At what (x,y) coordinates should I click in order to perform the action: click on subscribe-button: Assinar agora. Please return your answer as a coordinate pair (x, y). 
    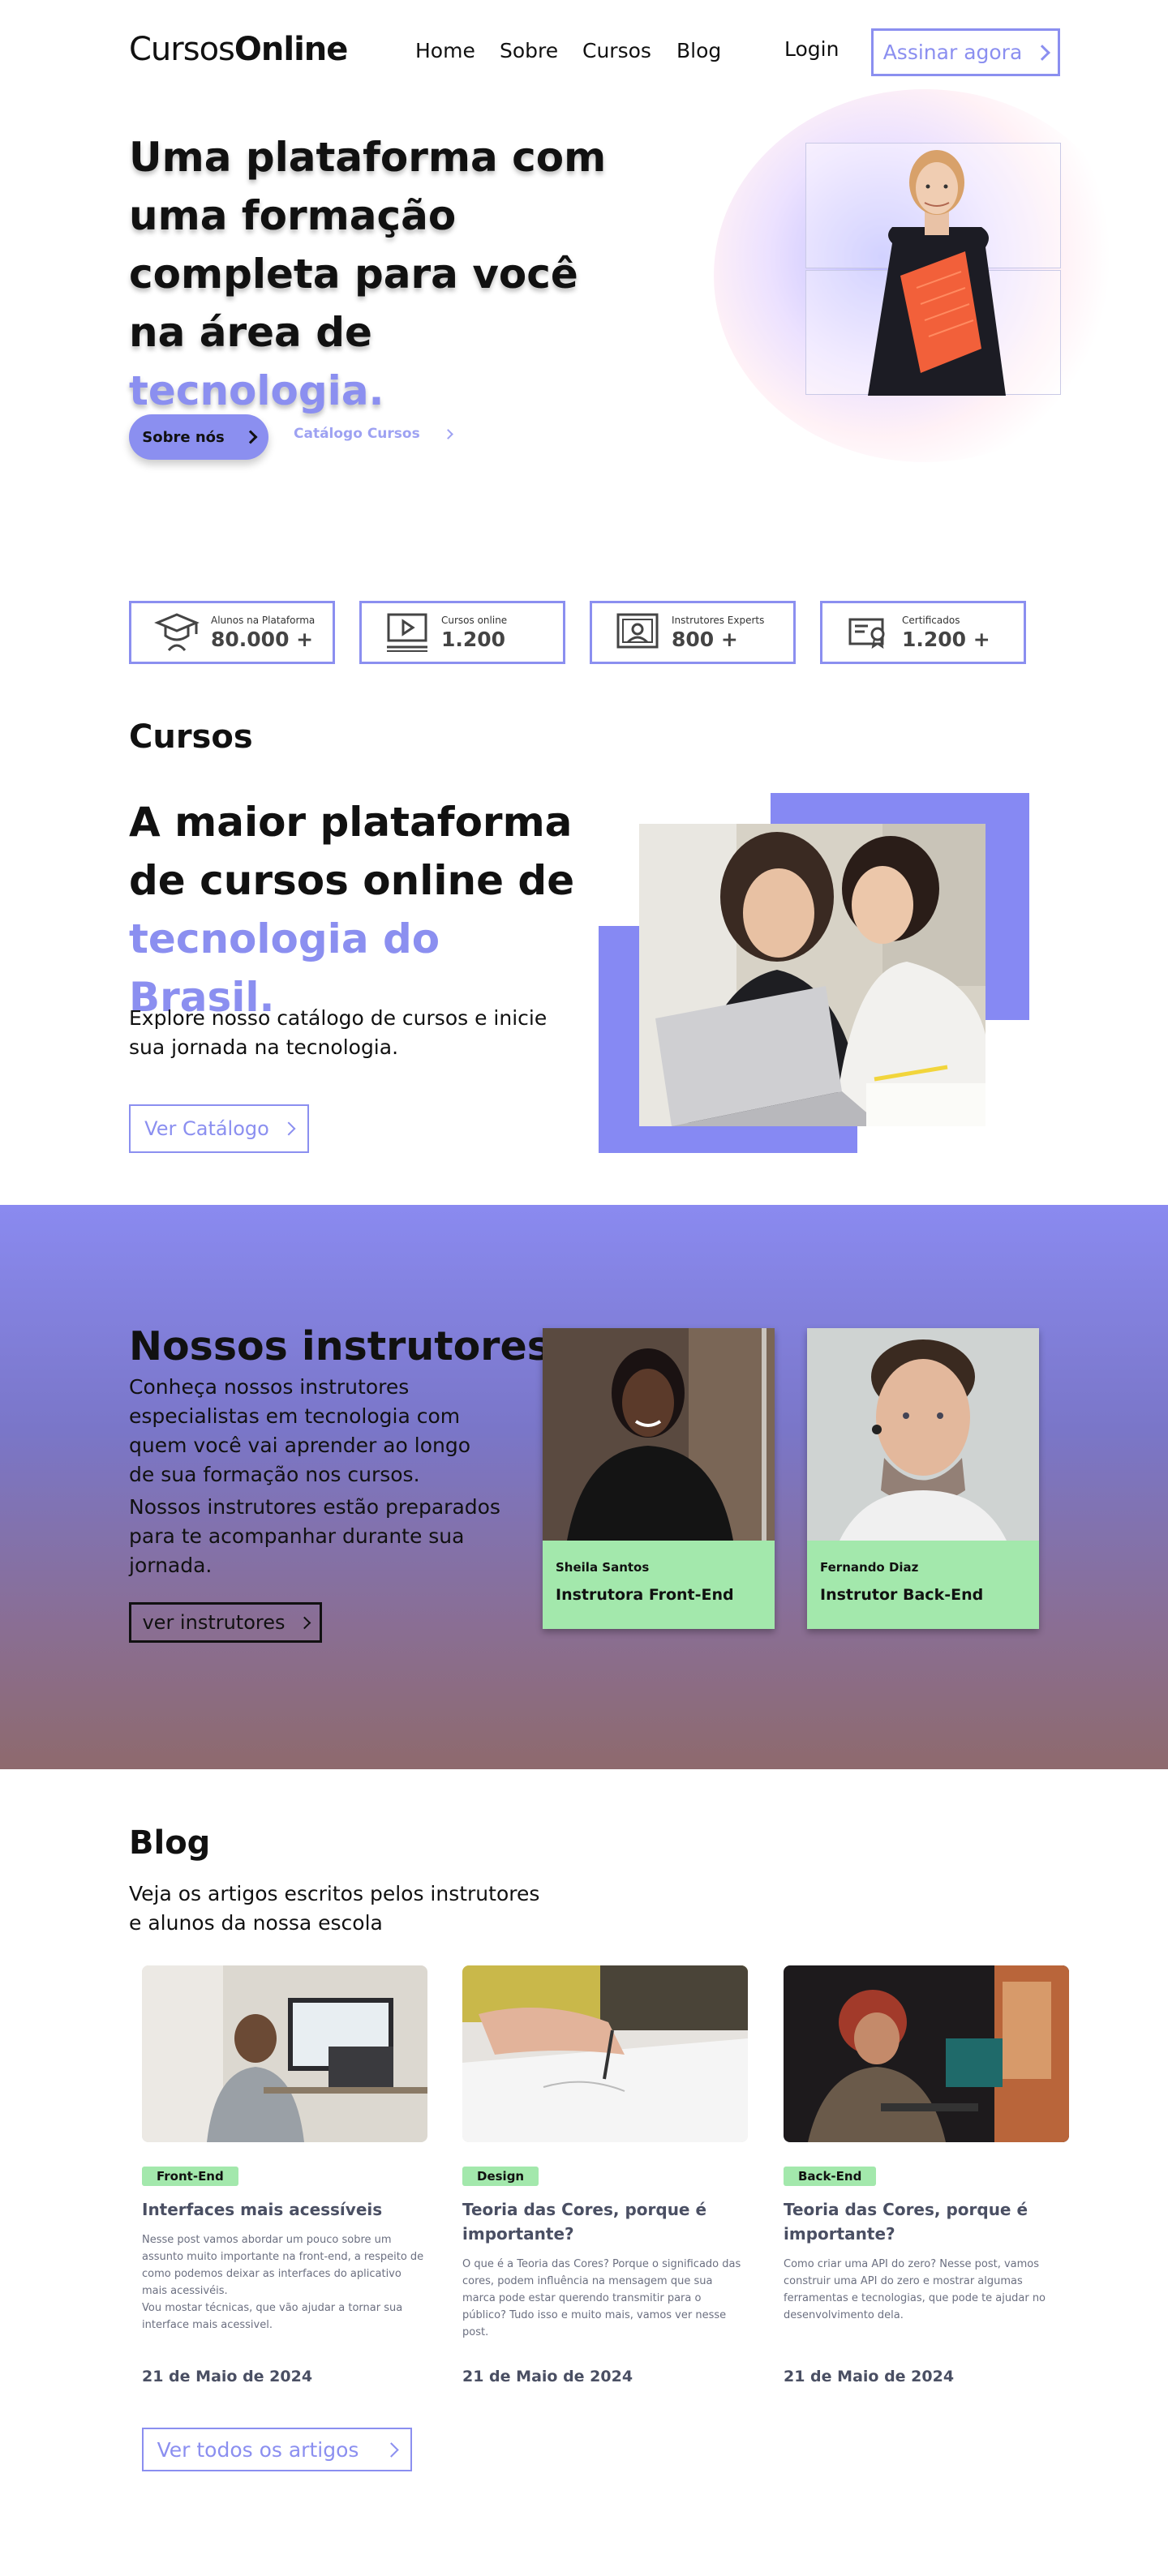
    Looking at the image, I should click on (965, 52).